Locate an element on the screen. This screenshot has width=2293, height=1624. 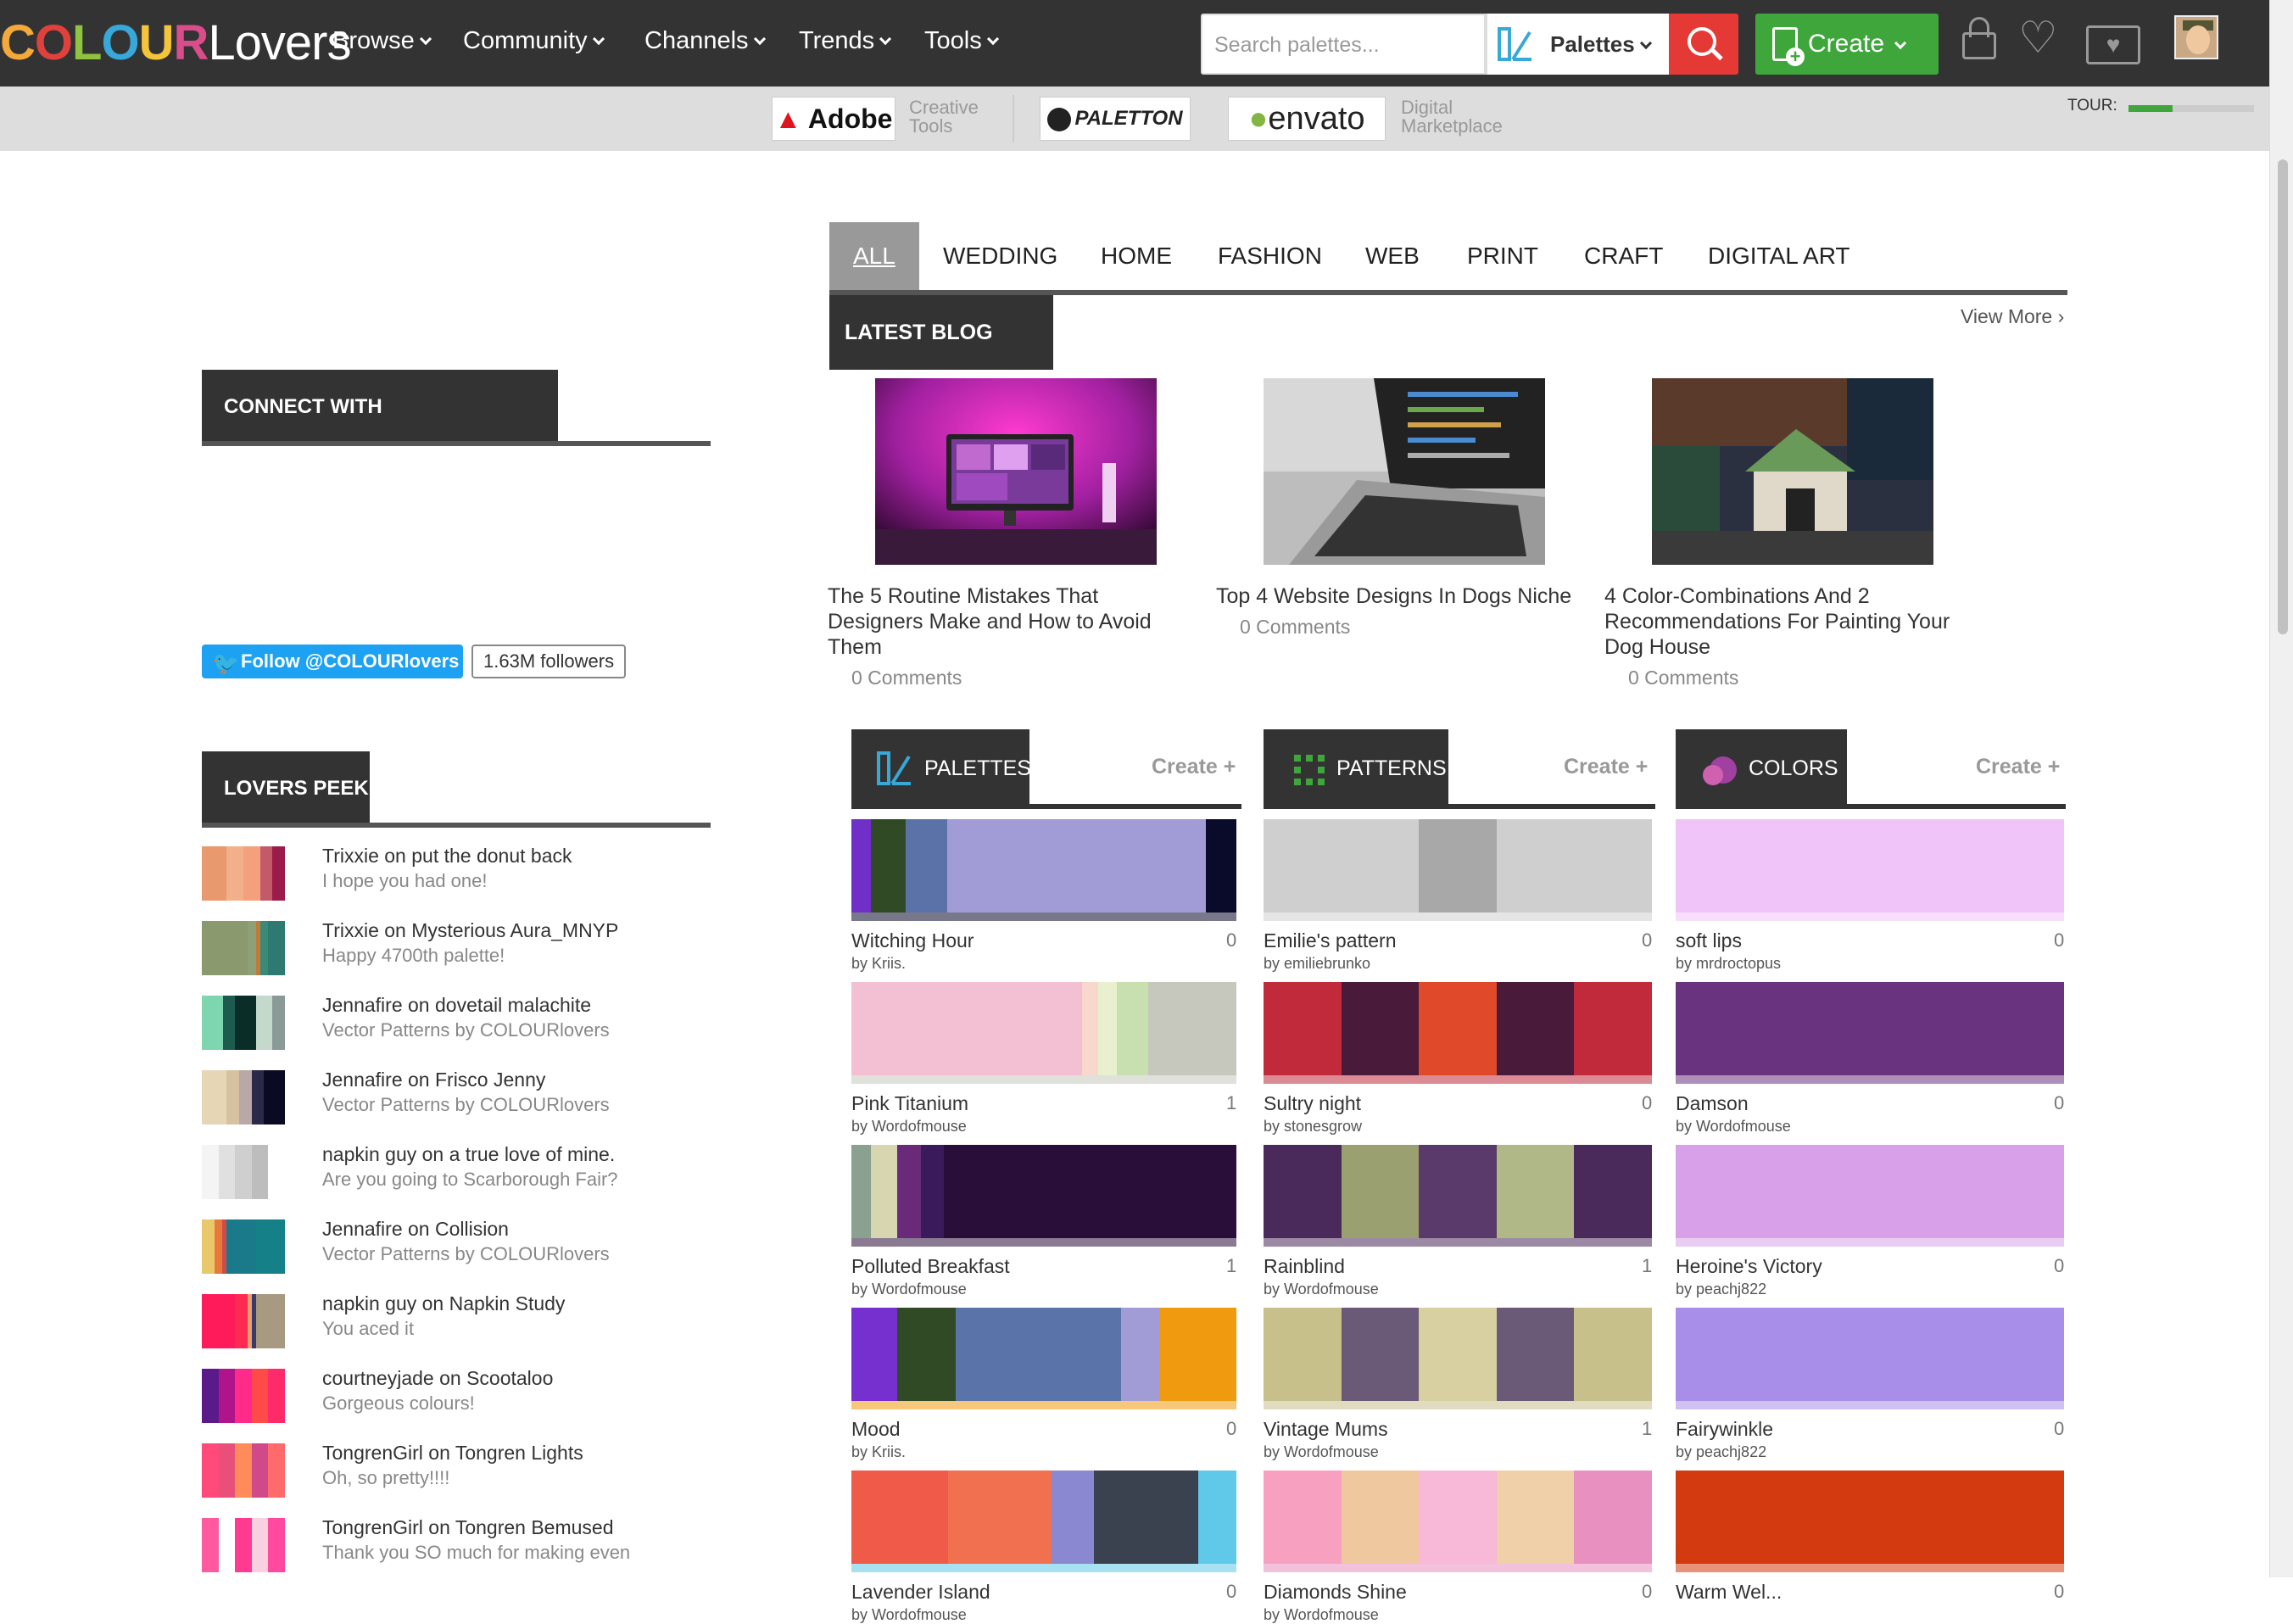
peek-item-title: Trixxie on Mysterious Aura_MNYP is located at coordinates (470, 931).